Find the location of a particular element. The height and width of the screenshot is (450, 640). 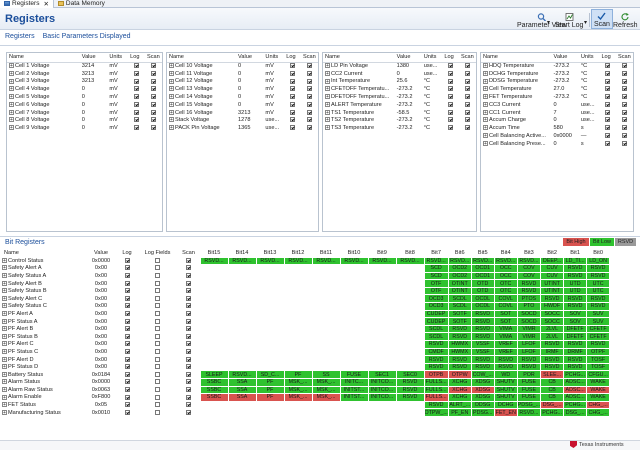

table-row: + Cell 3 Voltage 3213 mV is located at coordinates (84, 82).